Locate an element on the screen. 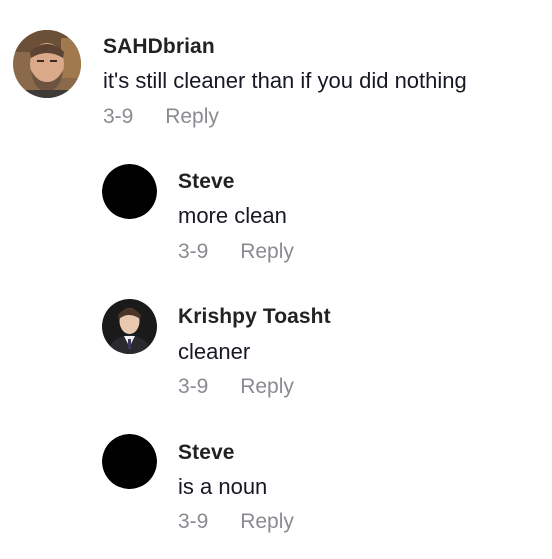 This screenshot has height=559, width=552. comment-username: Krishpy Toasht is located at coordinates (254, 317).